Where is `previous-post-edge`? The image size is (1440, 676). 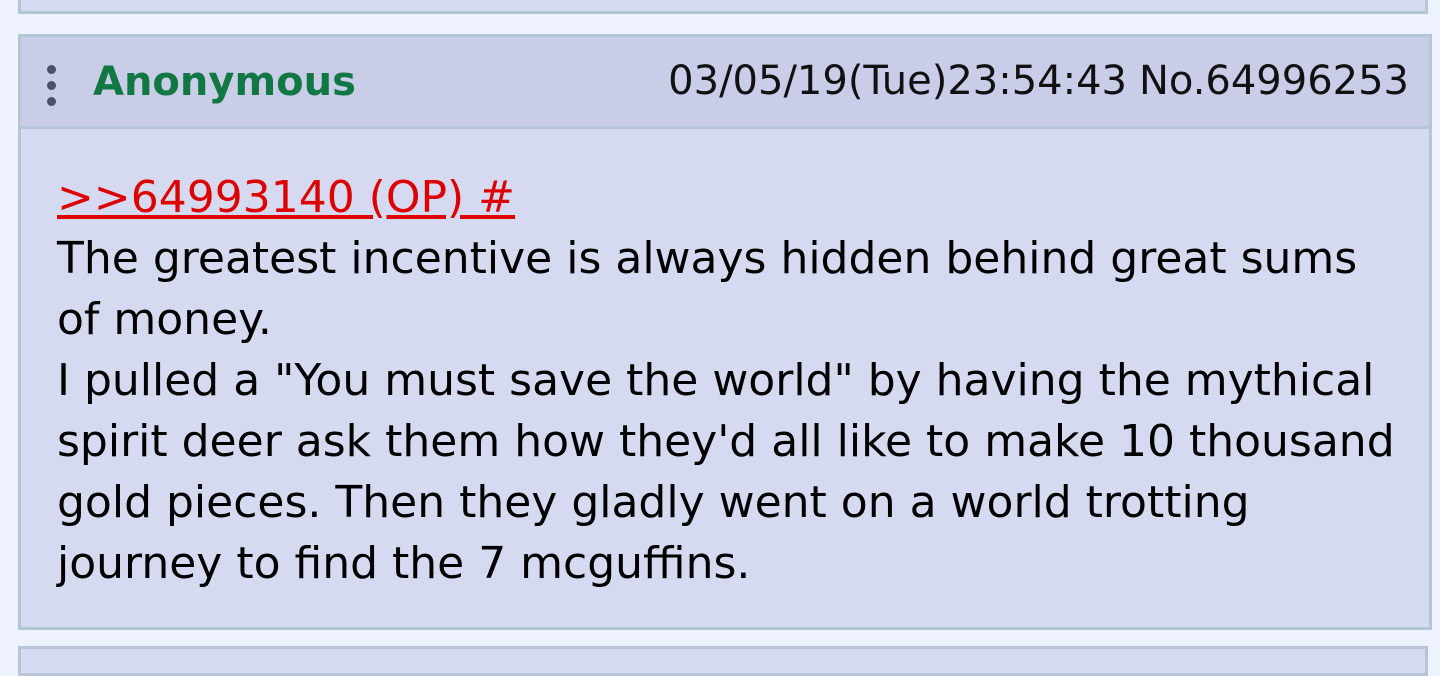 previous-post-edge is located at coordinates (723, 7).